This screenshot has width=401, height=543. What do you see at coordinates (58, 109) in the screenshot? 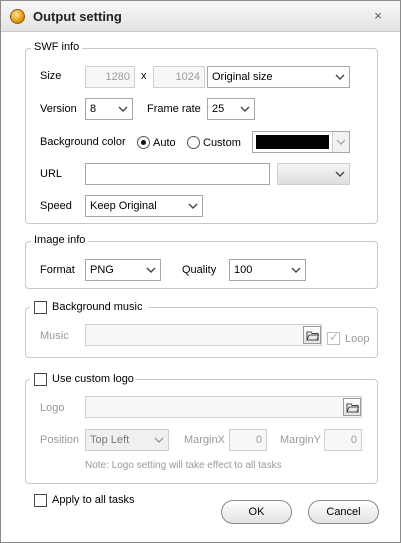
I see `version-label: Version` at bounding box center [58, 109].